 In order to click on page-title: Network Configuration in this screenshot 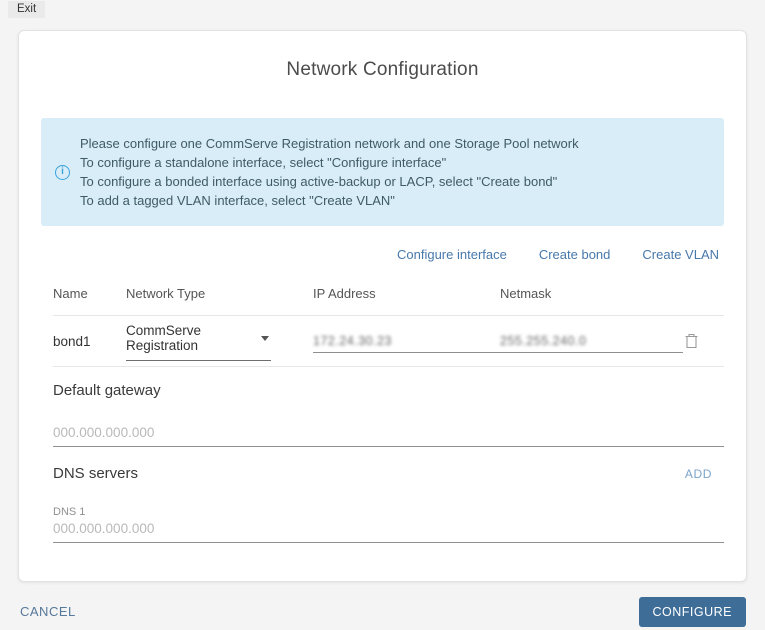, I will do `click(382, 69)`.